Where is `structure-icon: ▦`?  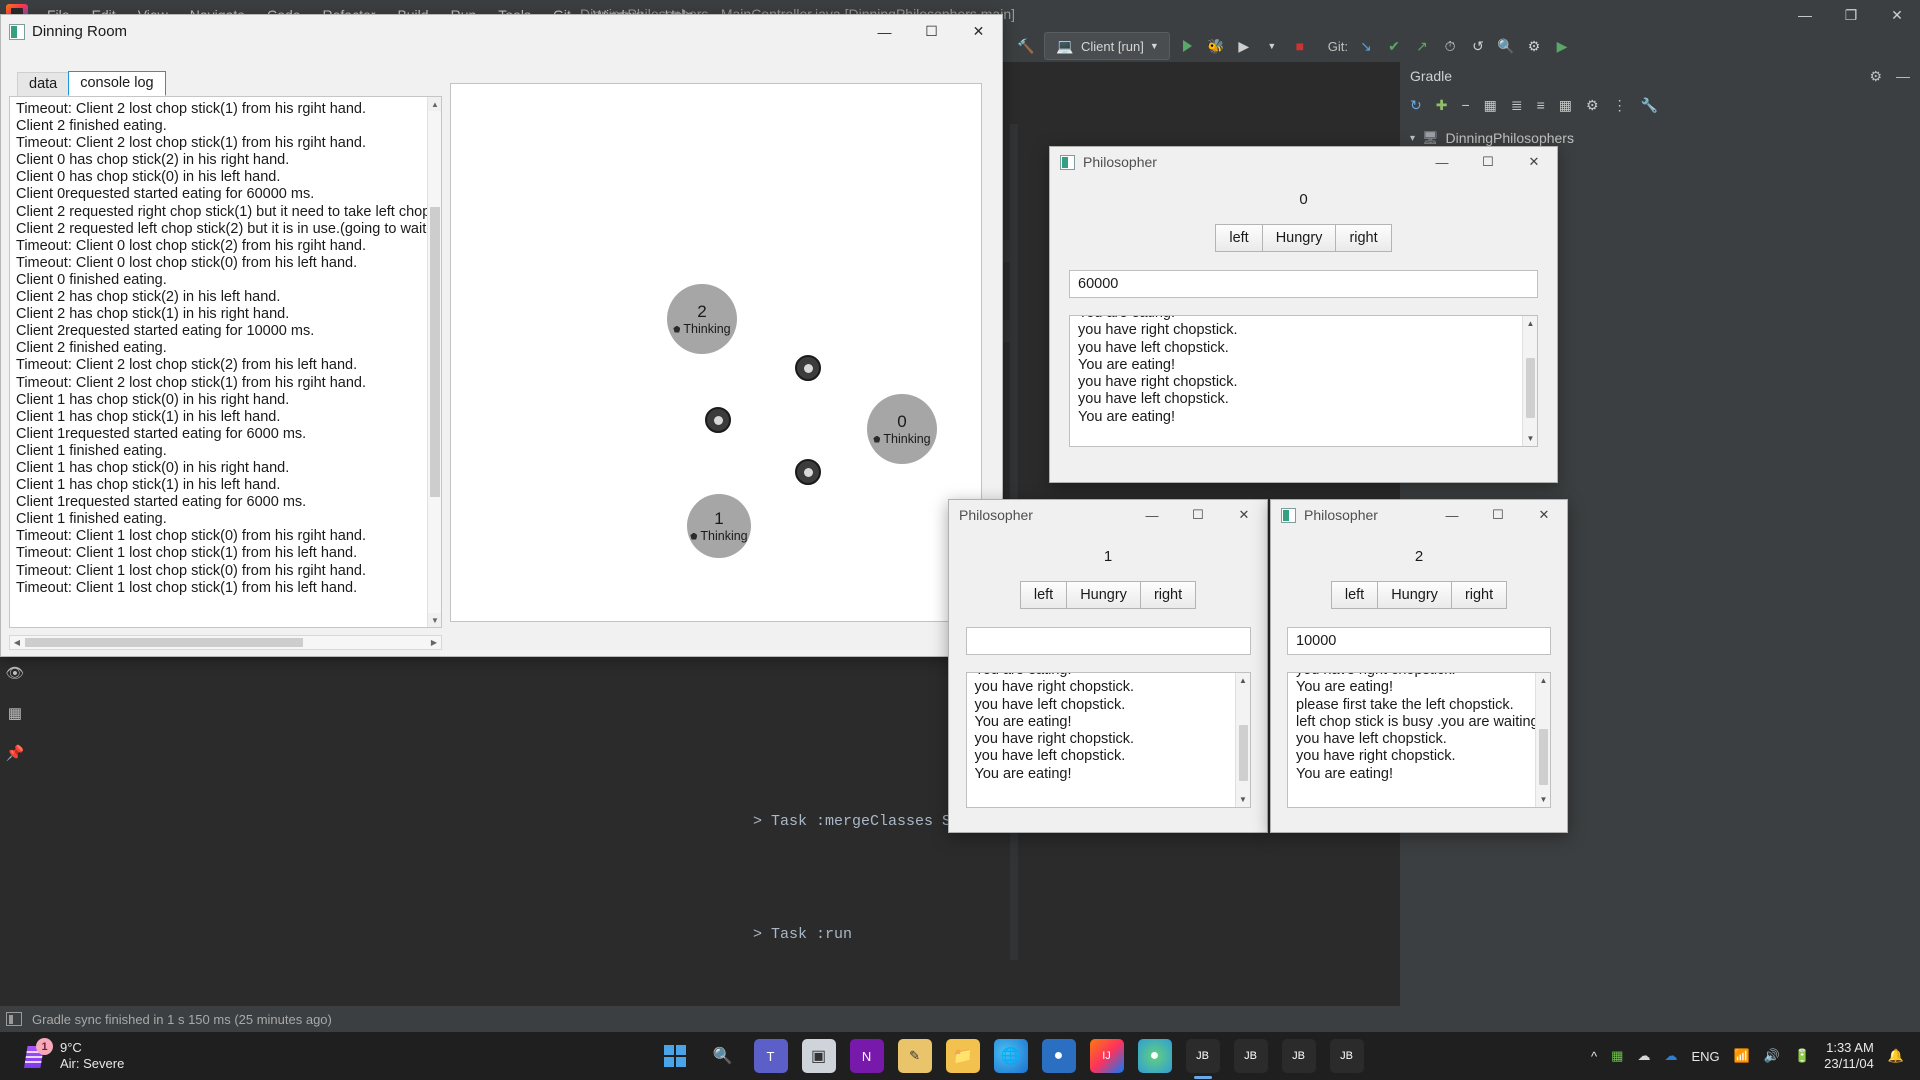 structure-icon: ▦ is located at coordinates (15, 713).